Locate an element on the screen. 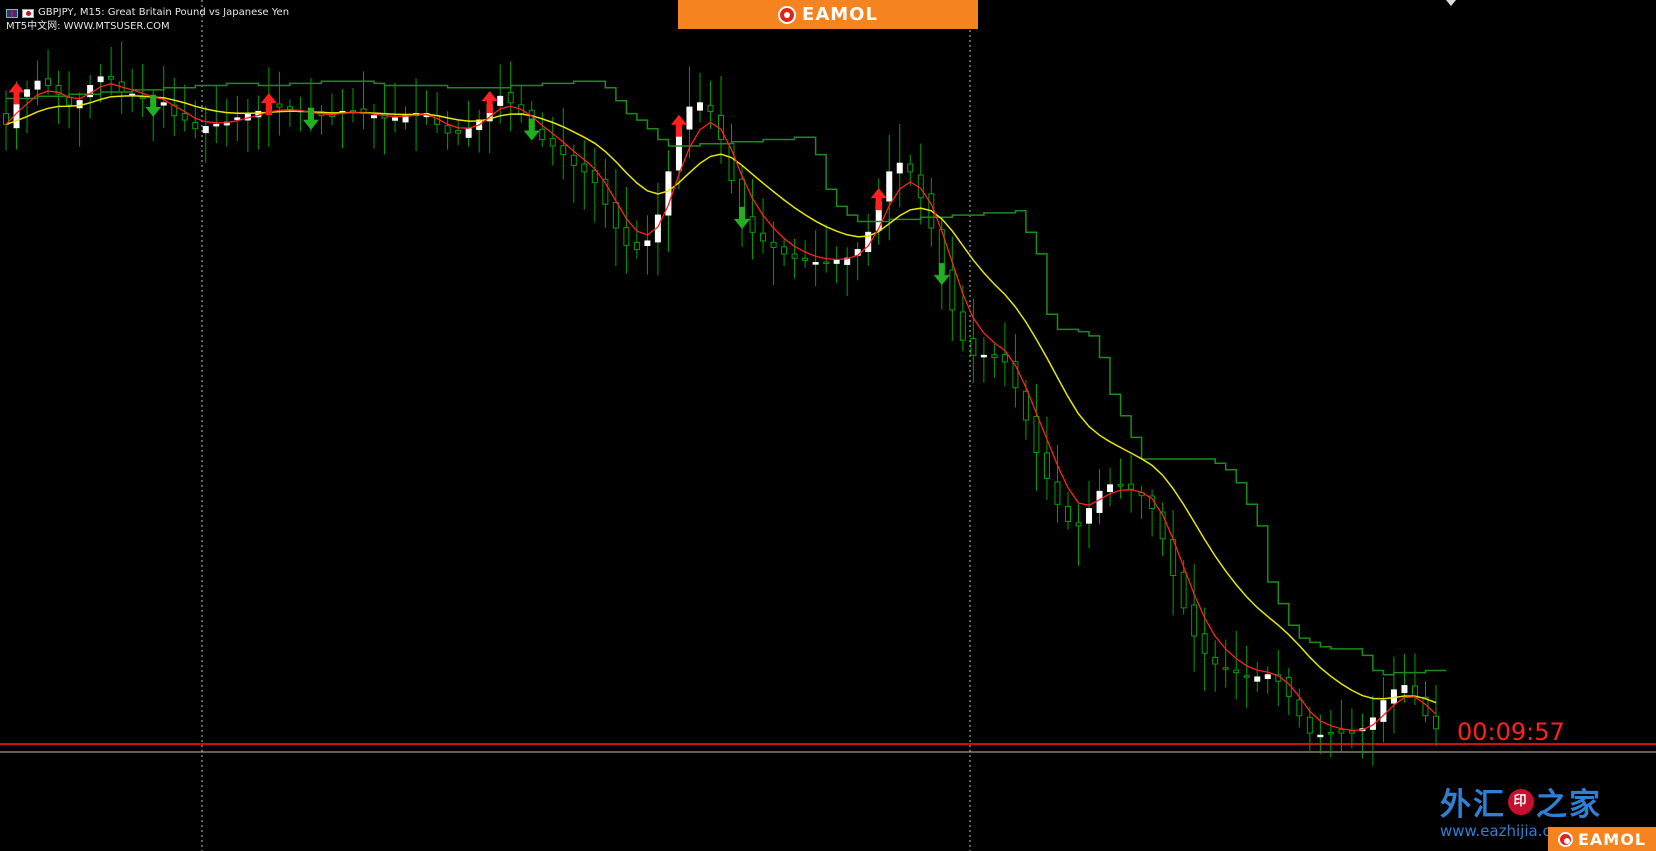  source-text: MT5中文网: WWW.MTSUSER.COM is located at coordinates (88, 26).